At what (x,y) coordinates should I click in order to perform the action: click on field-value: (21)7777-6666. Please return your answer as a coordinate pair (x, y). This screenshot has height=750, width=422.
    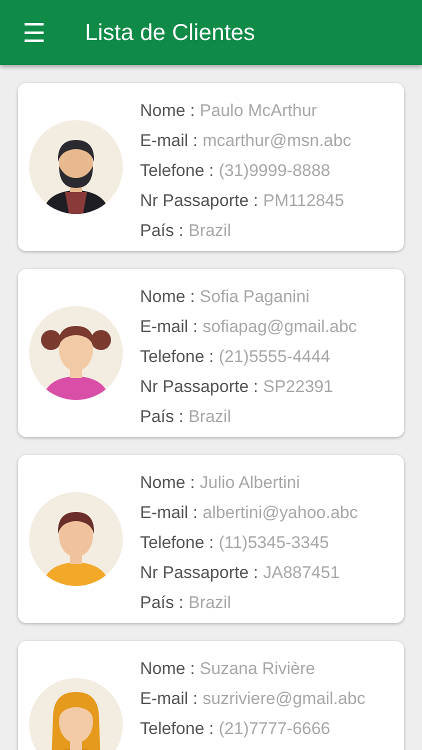
    Looking at the image, I should click on (274, 729).